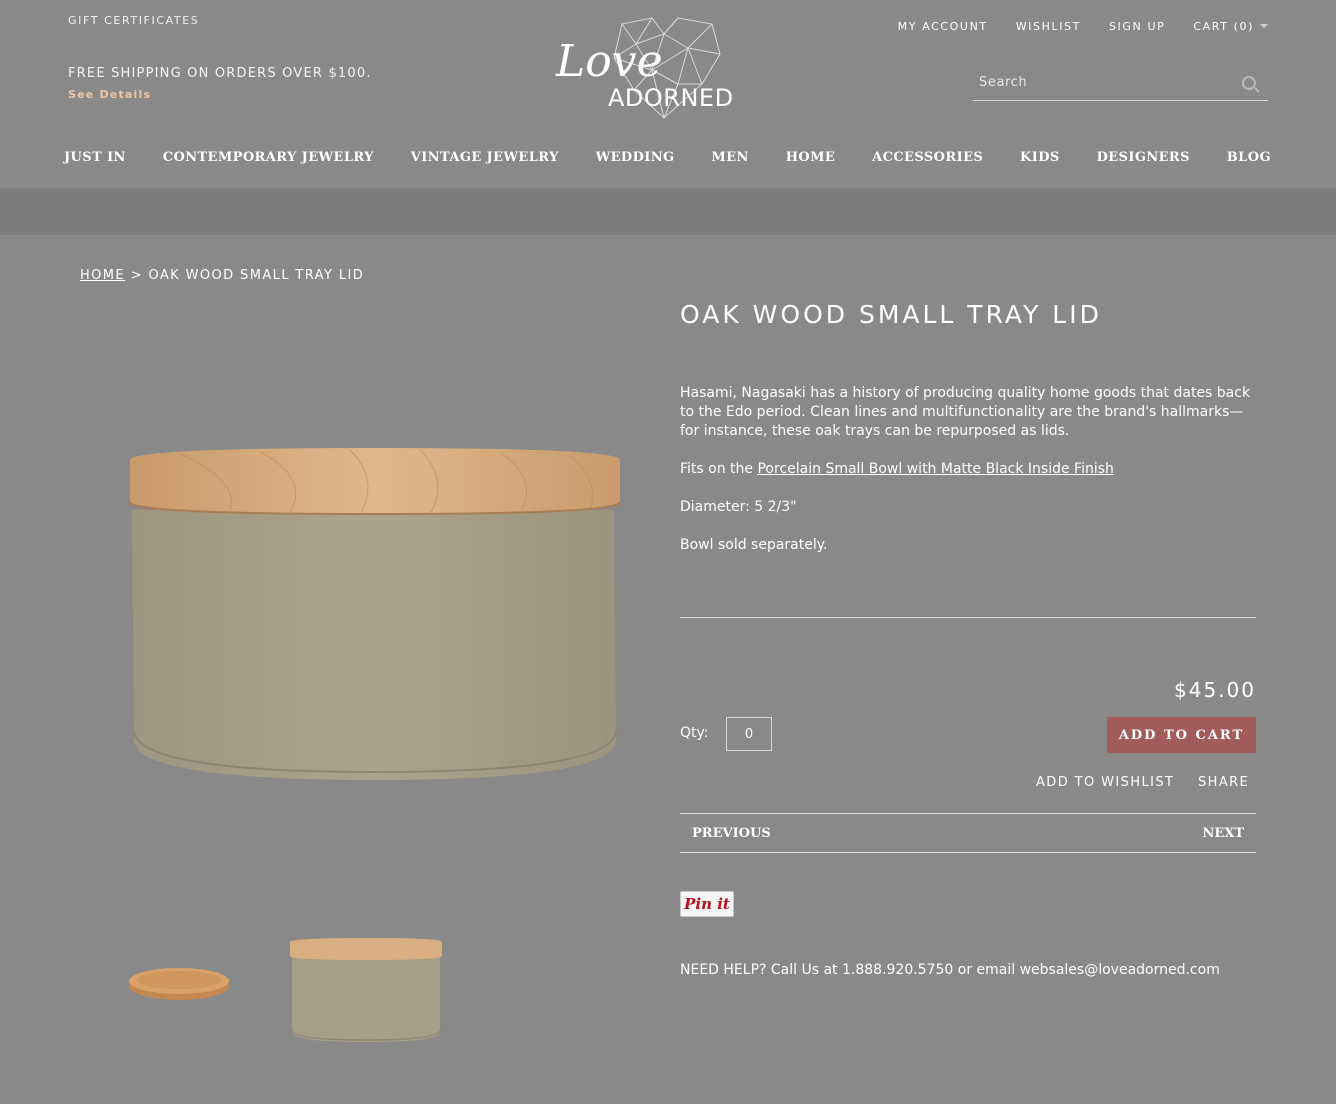  What do you see at coordinates (668, 211) in the screenshot?
I see `header-band` at bounding box center [668, 211].